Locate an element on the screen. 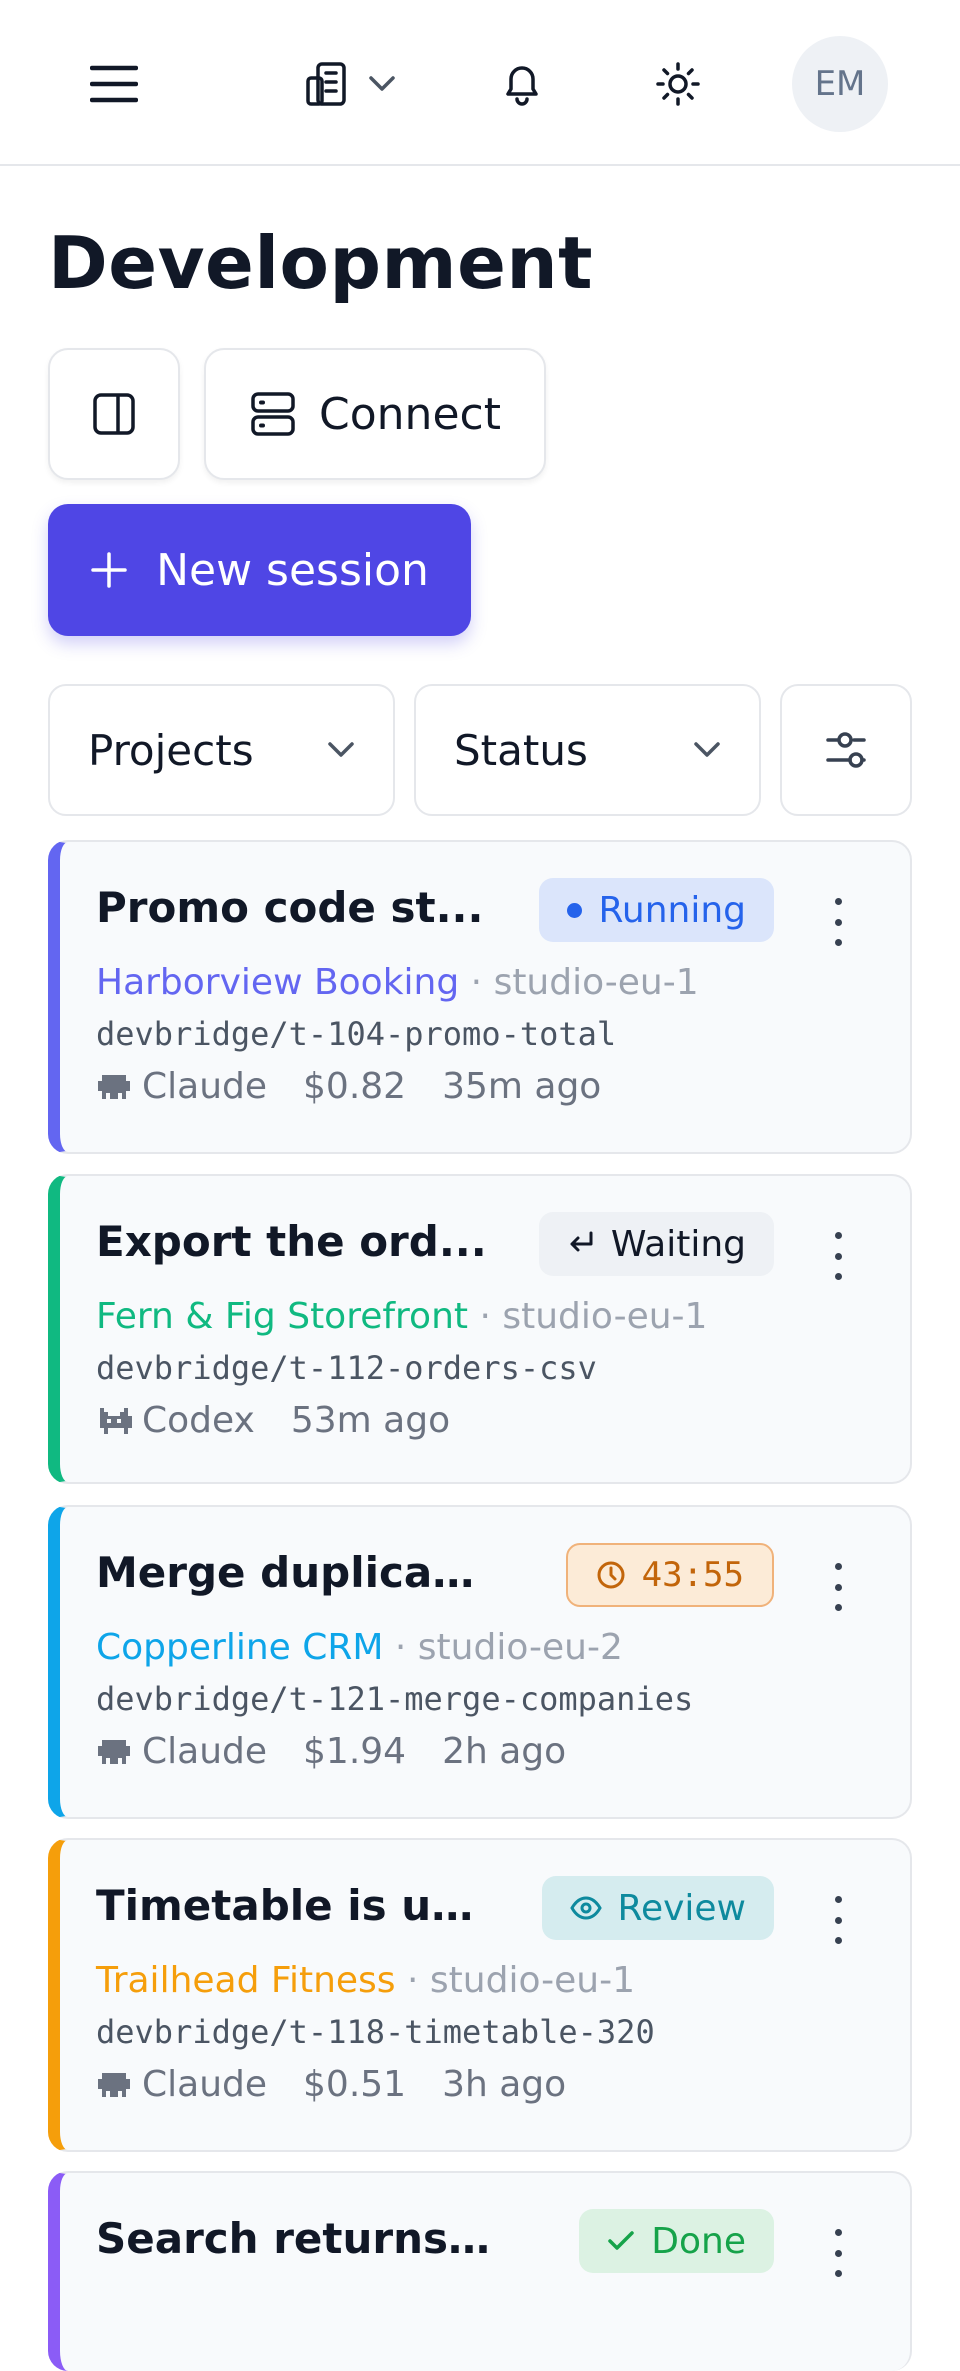  status-filter: Status is located at coordinates (587, 750).